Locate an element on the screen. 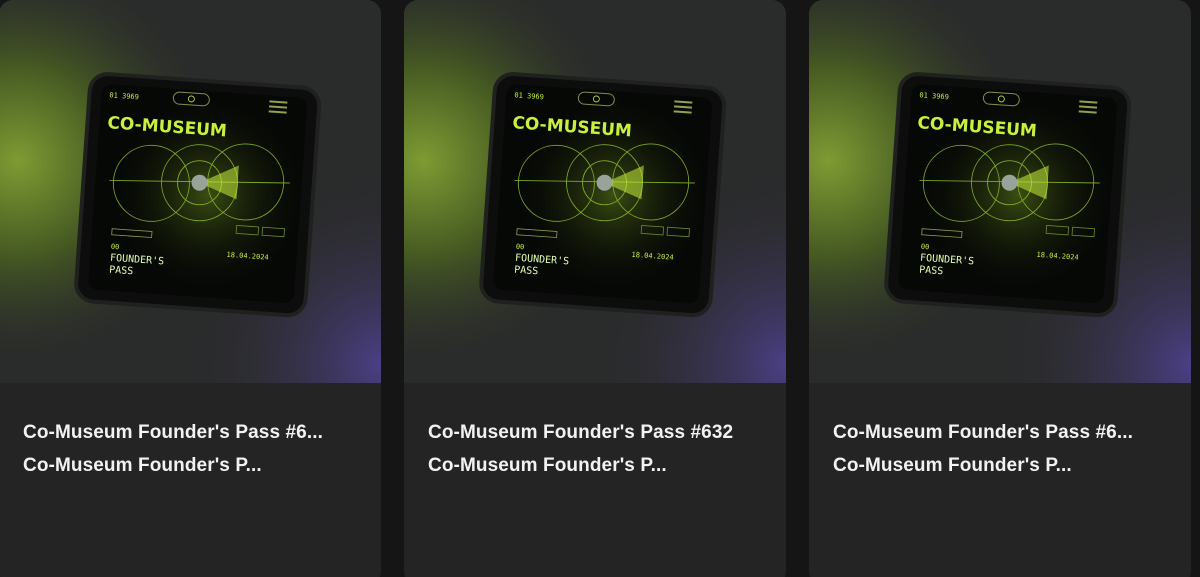 The width and height of the screenshot is (1200, 577). nft-title: Co-Museum Founder's Pass #632 is located at coordinates (595, 432).